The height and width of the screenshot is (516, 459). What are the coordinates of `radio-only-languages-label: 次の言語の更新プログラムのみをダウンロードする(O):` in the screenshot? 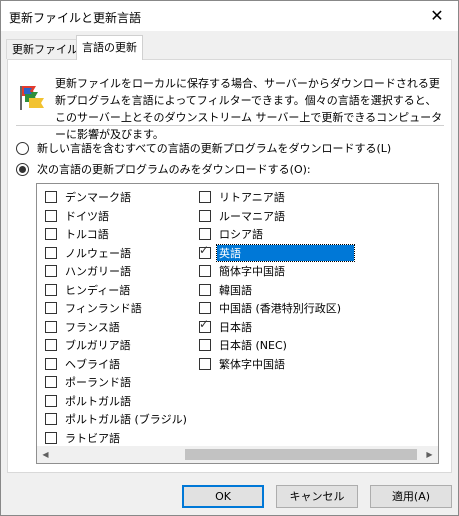 It's located at (174, 169).